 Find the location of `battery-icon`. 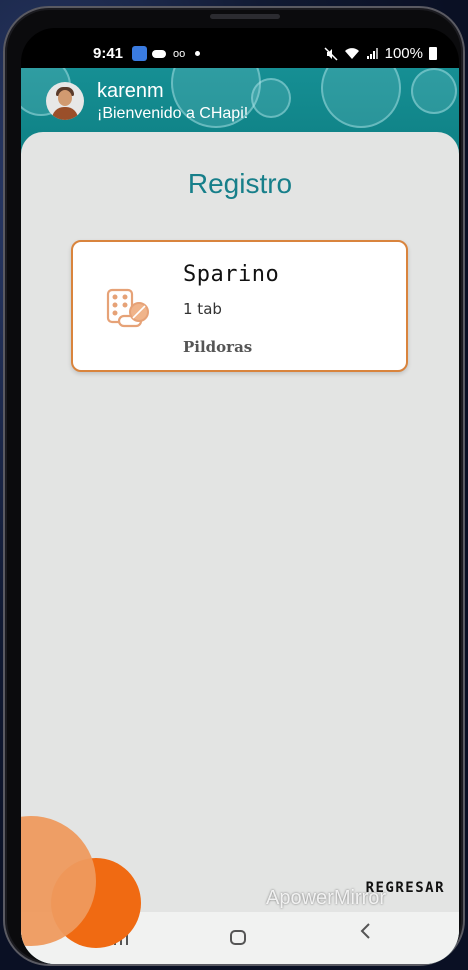

battery-icon is located at coordinates (433, 53).